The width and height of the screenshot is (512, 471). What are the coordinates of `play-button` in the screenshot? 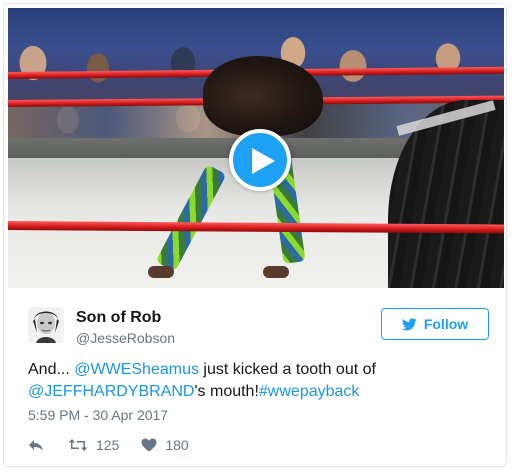 It's located at (260, 160).